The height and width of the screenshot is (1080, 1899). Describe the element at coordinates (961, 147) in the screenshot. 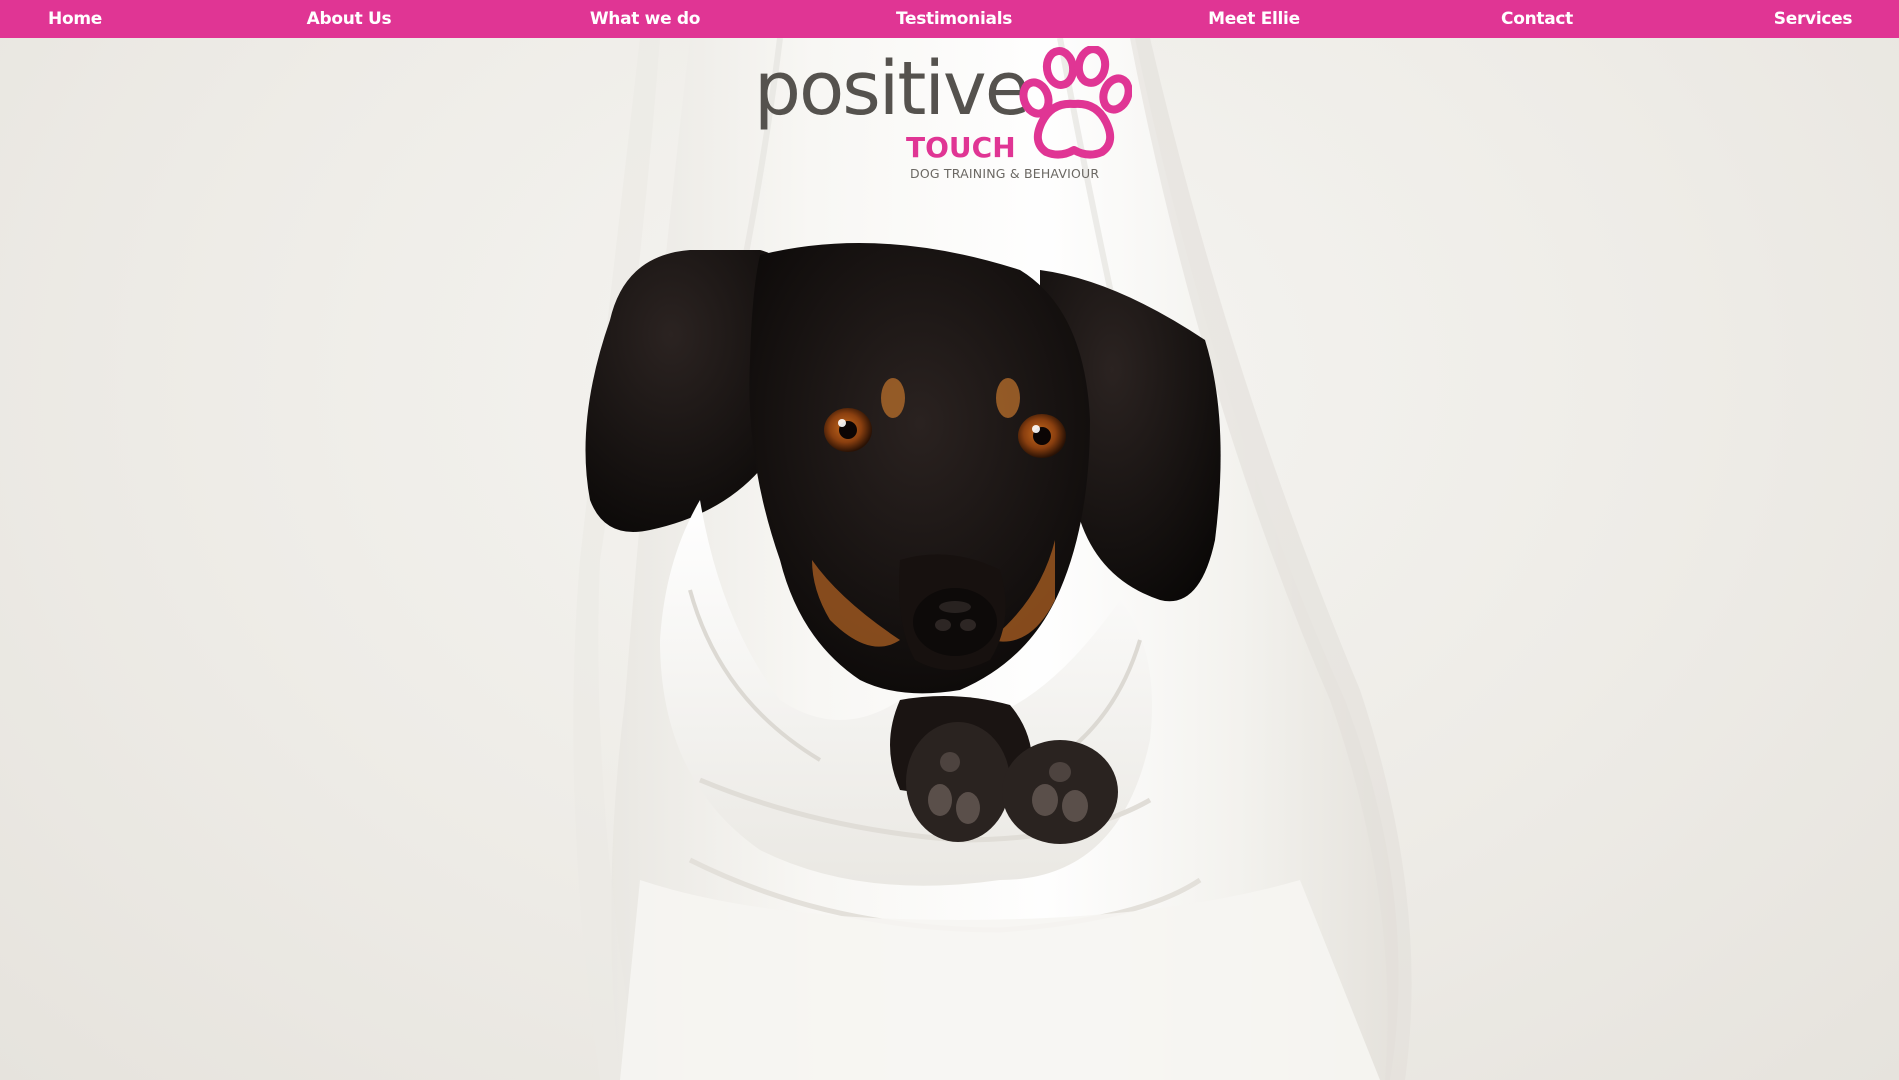

I see `logo-touch-text: TOUCH` at that location.